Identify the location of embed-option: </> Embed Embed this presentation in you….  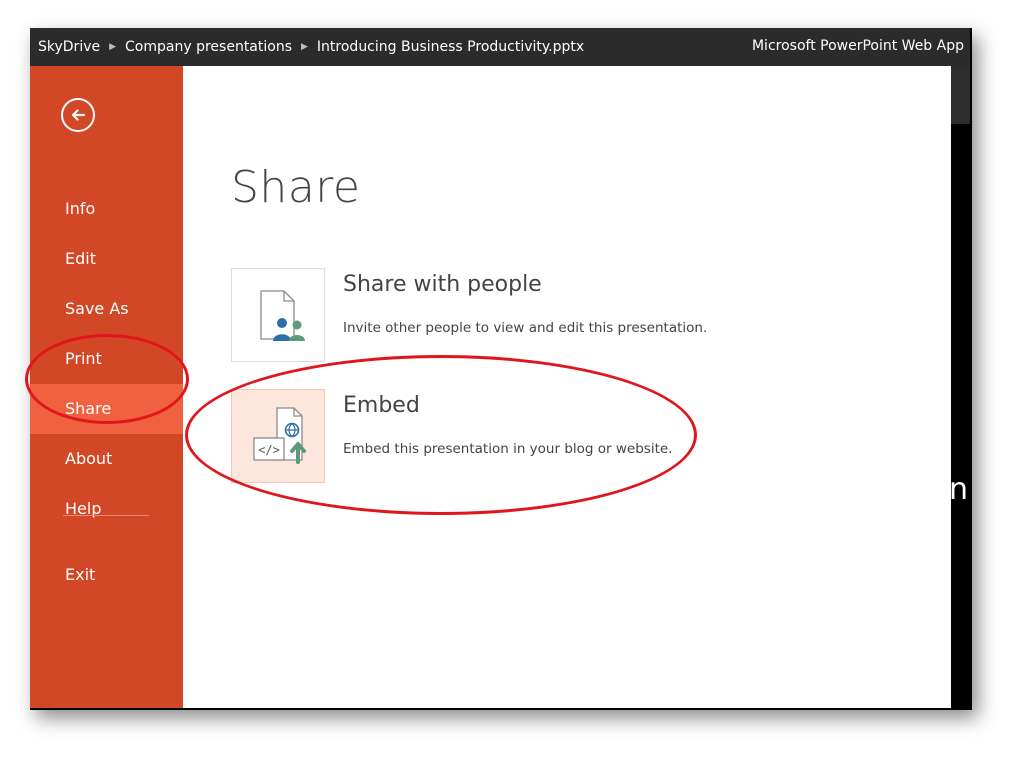
(511, 437).